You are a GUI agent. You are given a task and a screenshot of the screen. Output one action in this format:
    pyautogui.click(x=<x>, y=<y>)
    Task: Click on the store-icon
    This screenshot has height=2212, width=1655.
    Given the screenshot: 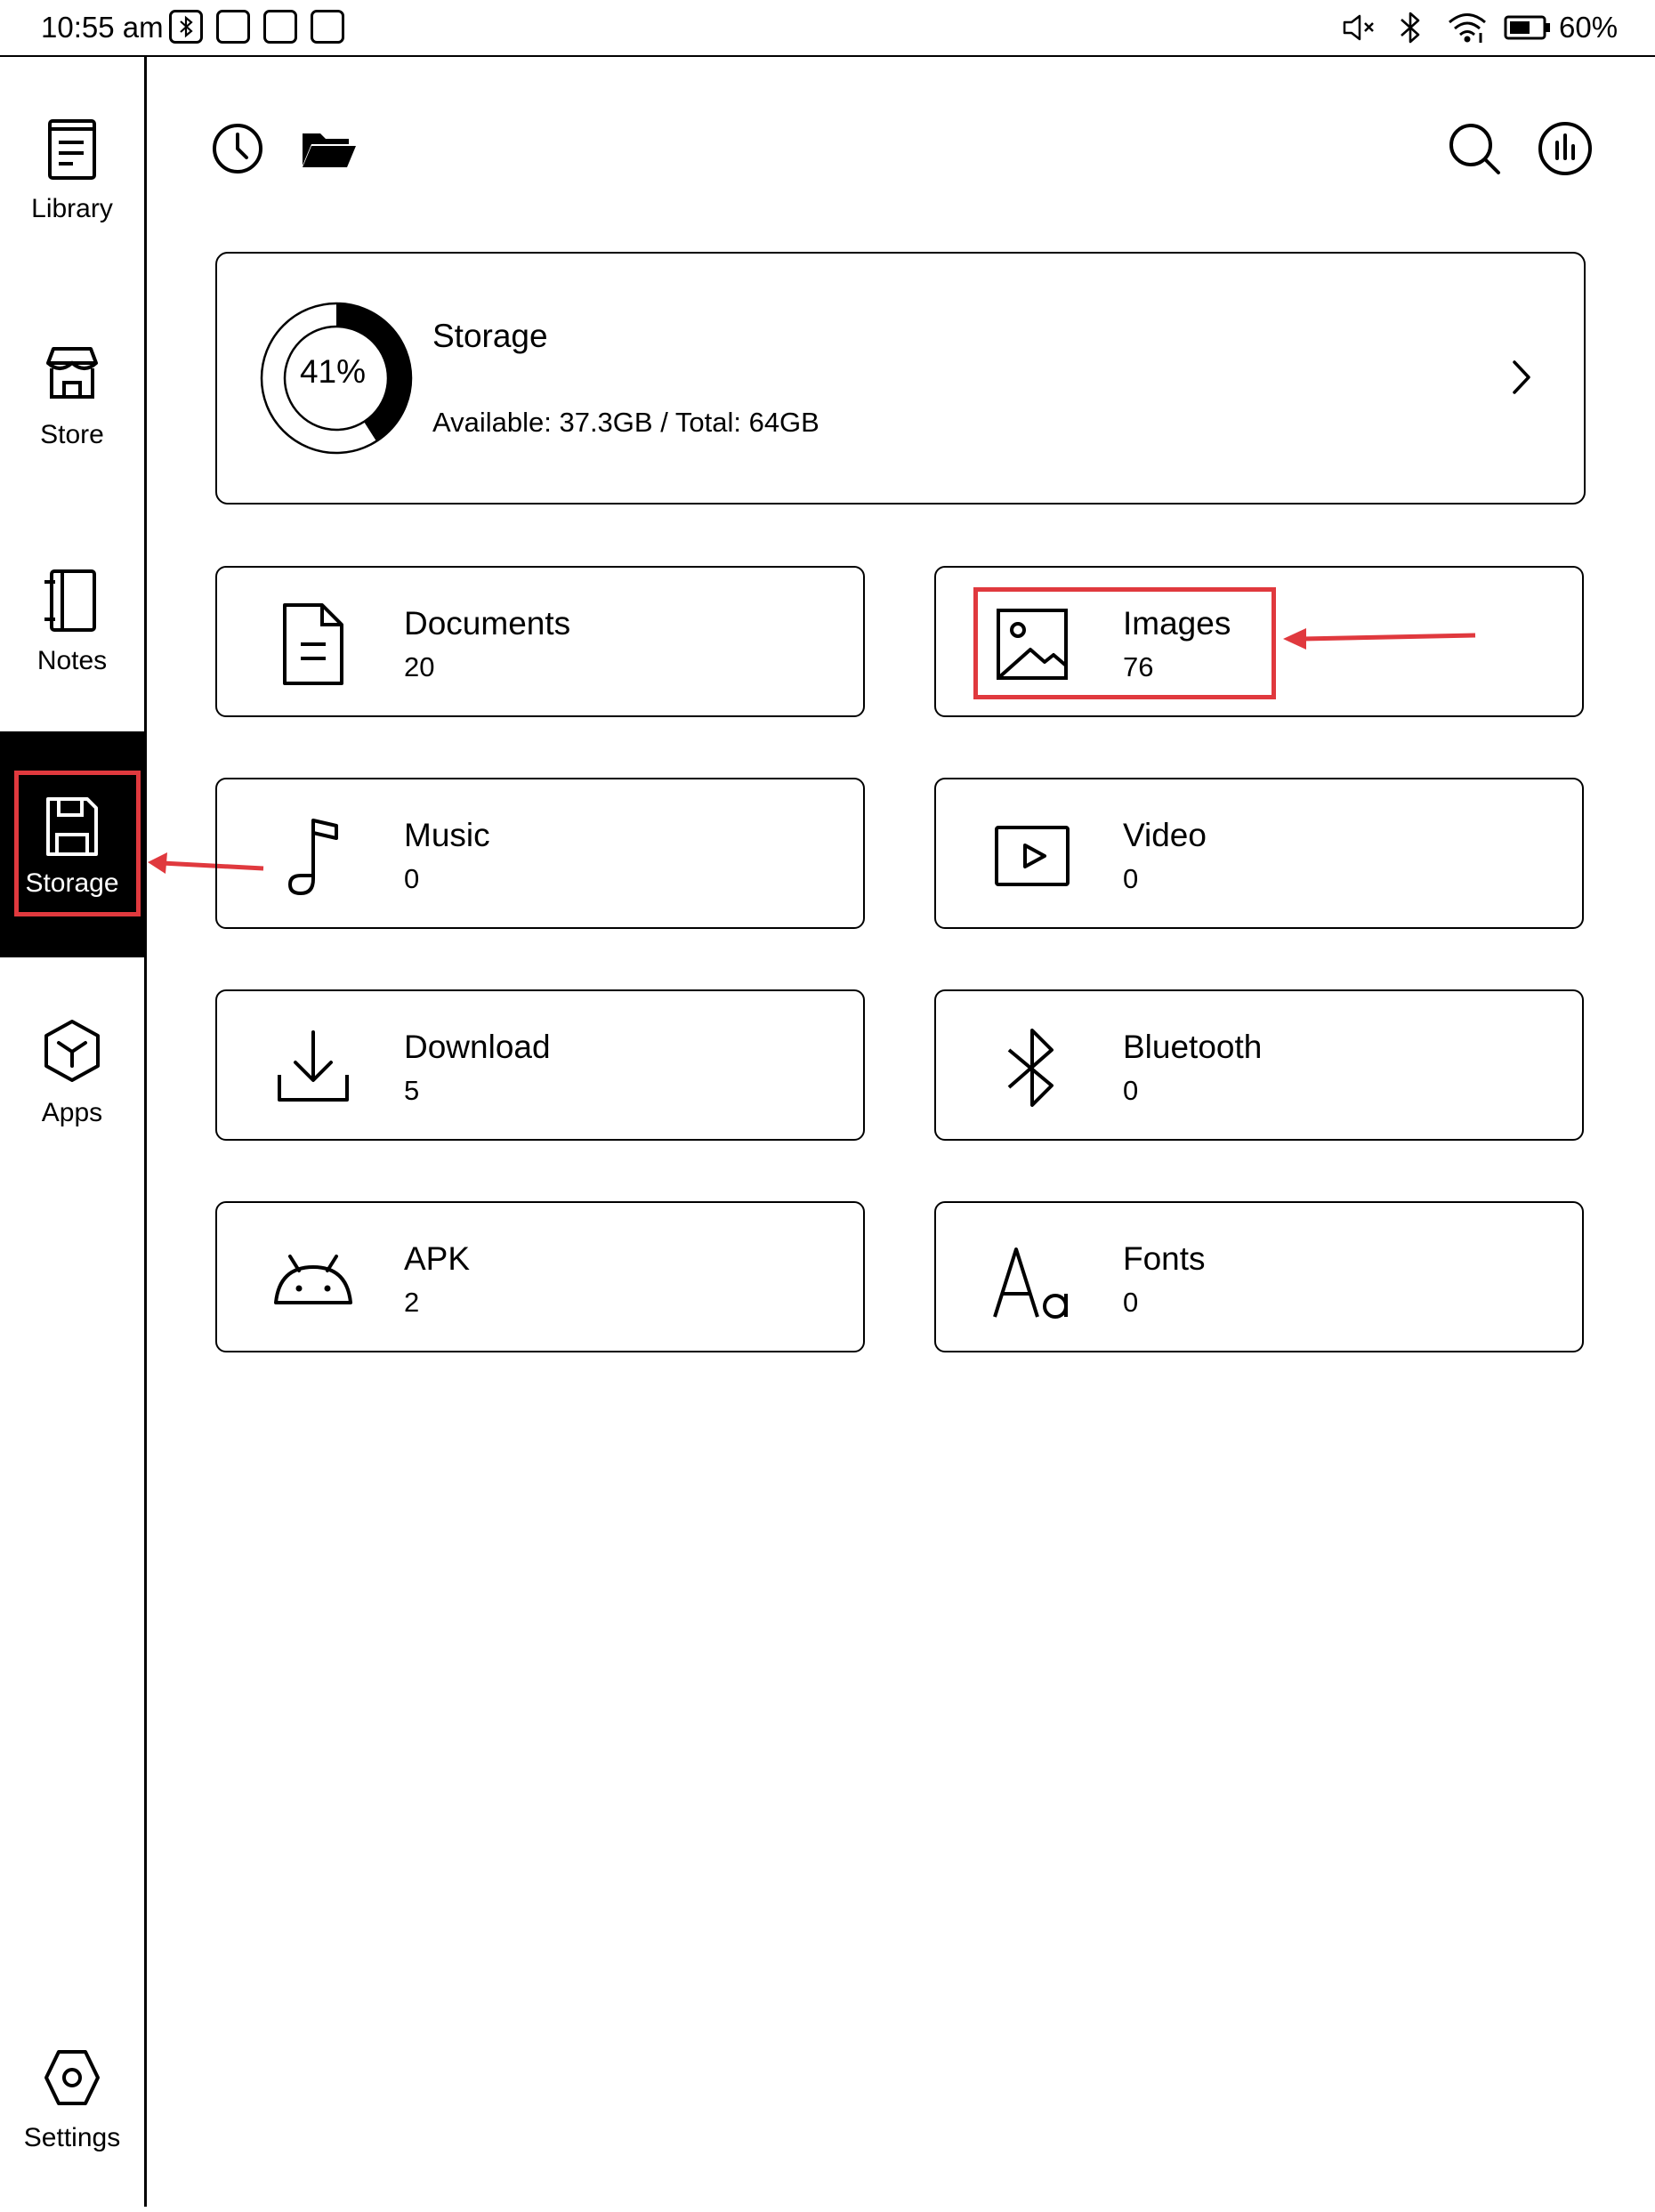 What is the action you would take?
    pyautogui.click(x=72, y=375)
    